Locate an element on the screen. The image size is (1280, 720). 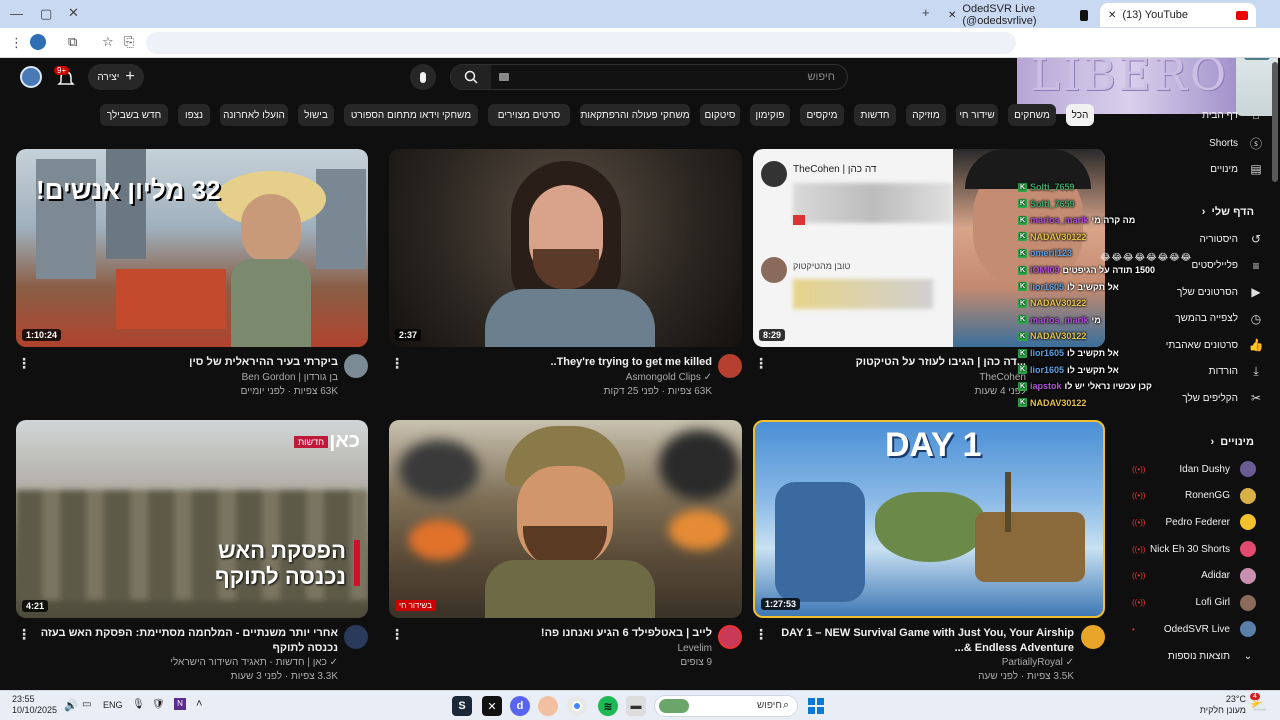
address-bar is located at coordinates (581, 43).